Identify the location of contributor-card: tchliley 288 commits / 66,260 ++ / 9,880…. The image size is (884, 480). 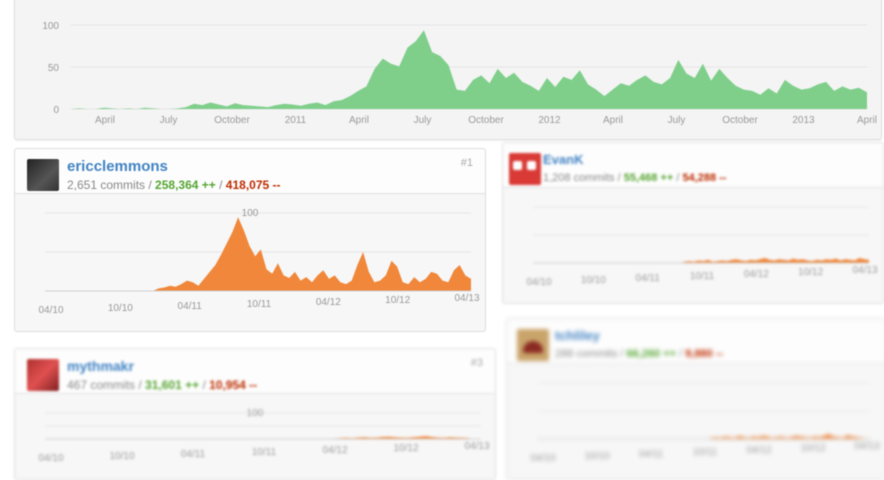
(695, 399).